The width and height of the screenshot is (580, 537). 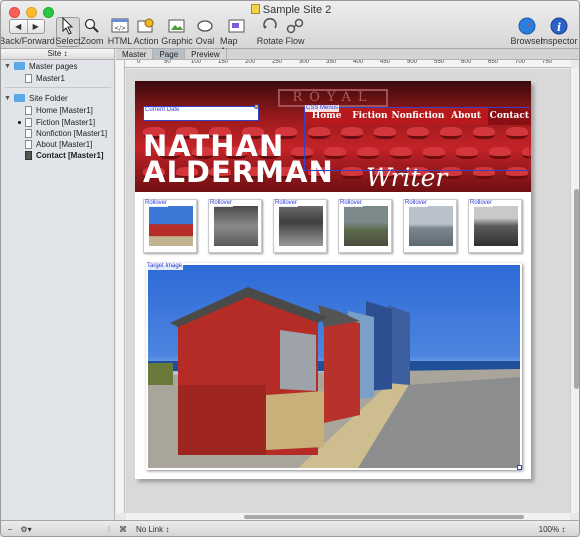 I want to click on html-icon: </>, so click(x=120, y=26).